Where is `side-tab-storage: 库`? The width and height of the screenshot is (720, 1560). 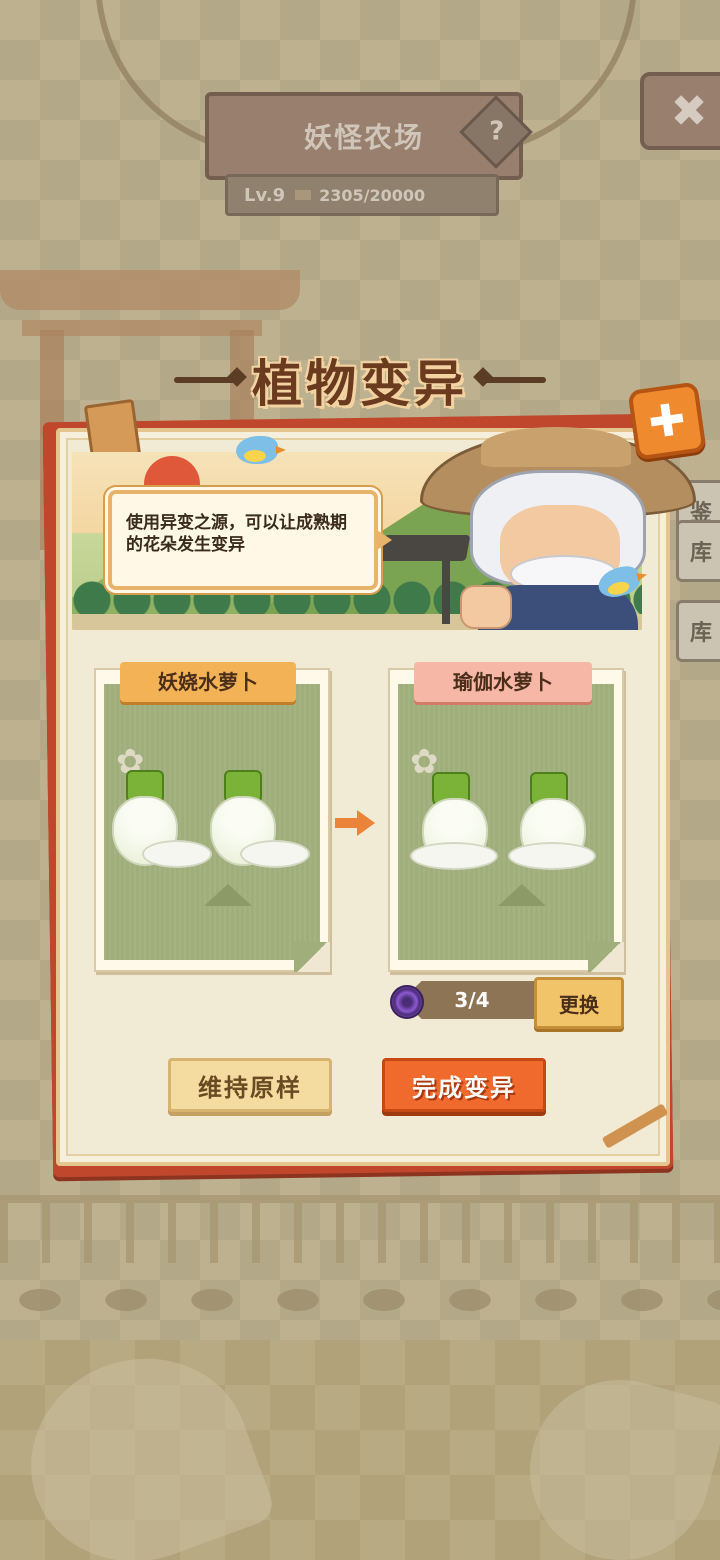 side-tab-storage: 库 is located at coordinates (698, 551).